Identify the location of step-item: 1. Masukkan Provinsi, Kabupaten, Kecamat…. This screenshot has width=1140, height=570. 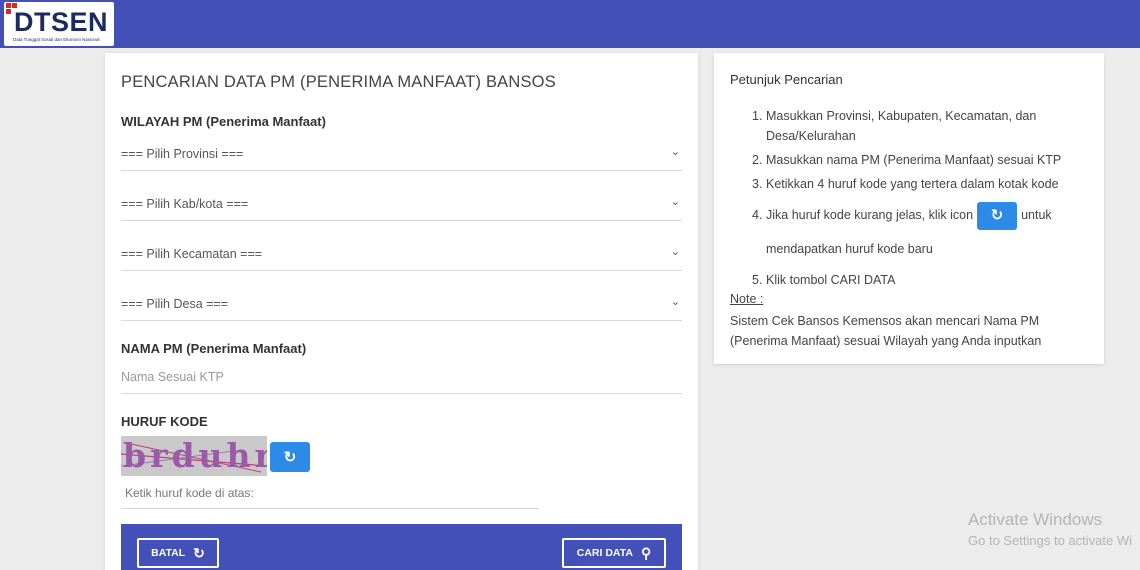
(894, 126).